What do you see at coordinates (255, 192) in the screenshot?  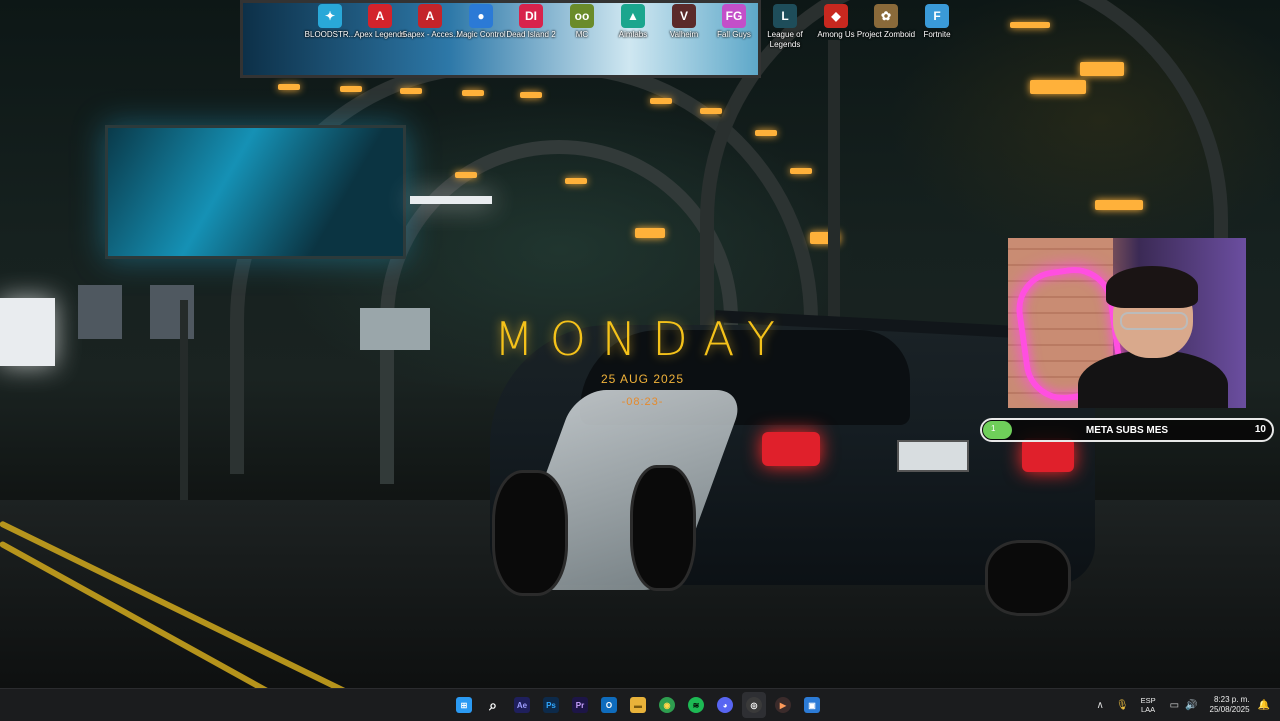 I see `hologram-billboard` at bounding box center [255, 192].